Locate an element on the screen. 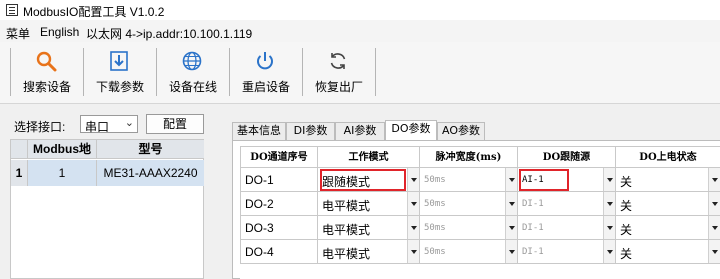 The image size is (720, 279). search-icon is located at coordinates (46, 61).